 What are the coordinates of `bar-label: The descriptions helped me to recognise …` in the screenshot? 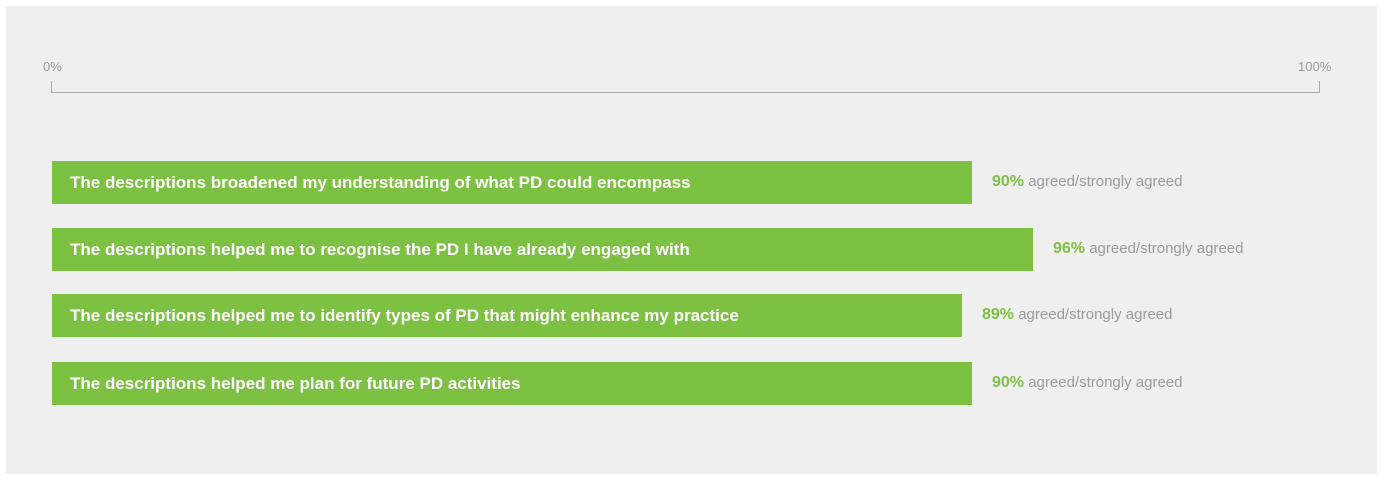 It's located at (380, 249).